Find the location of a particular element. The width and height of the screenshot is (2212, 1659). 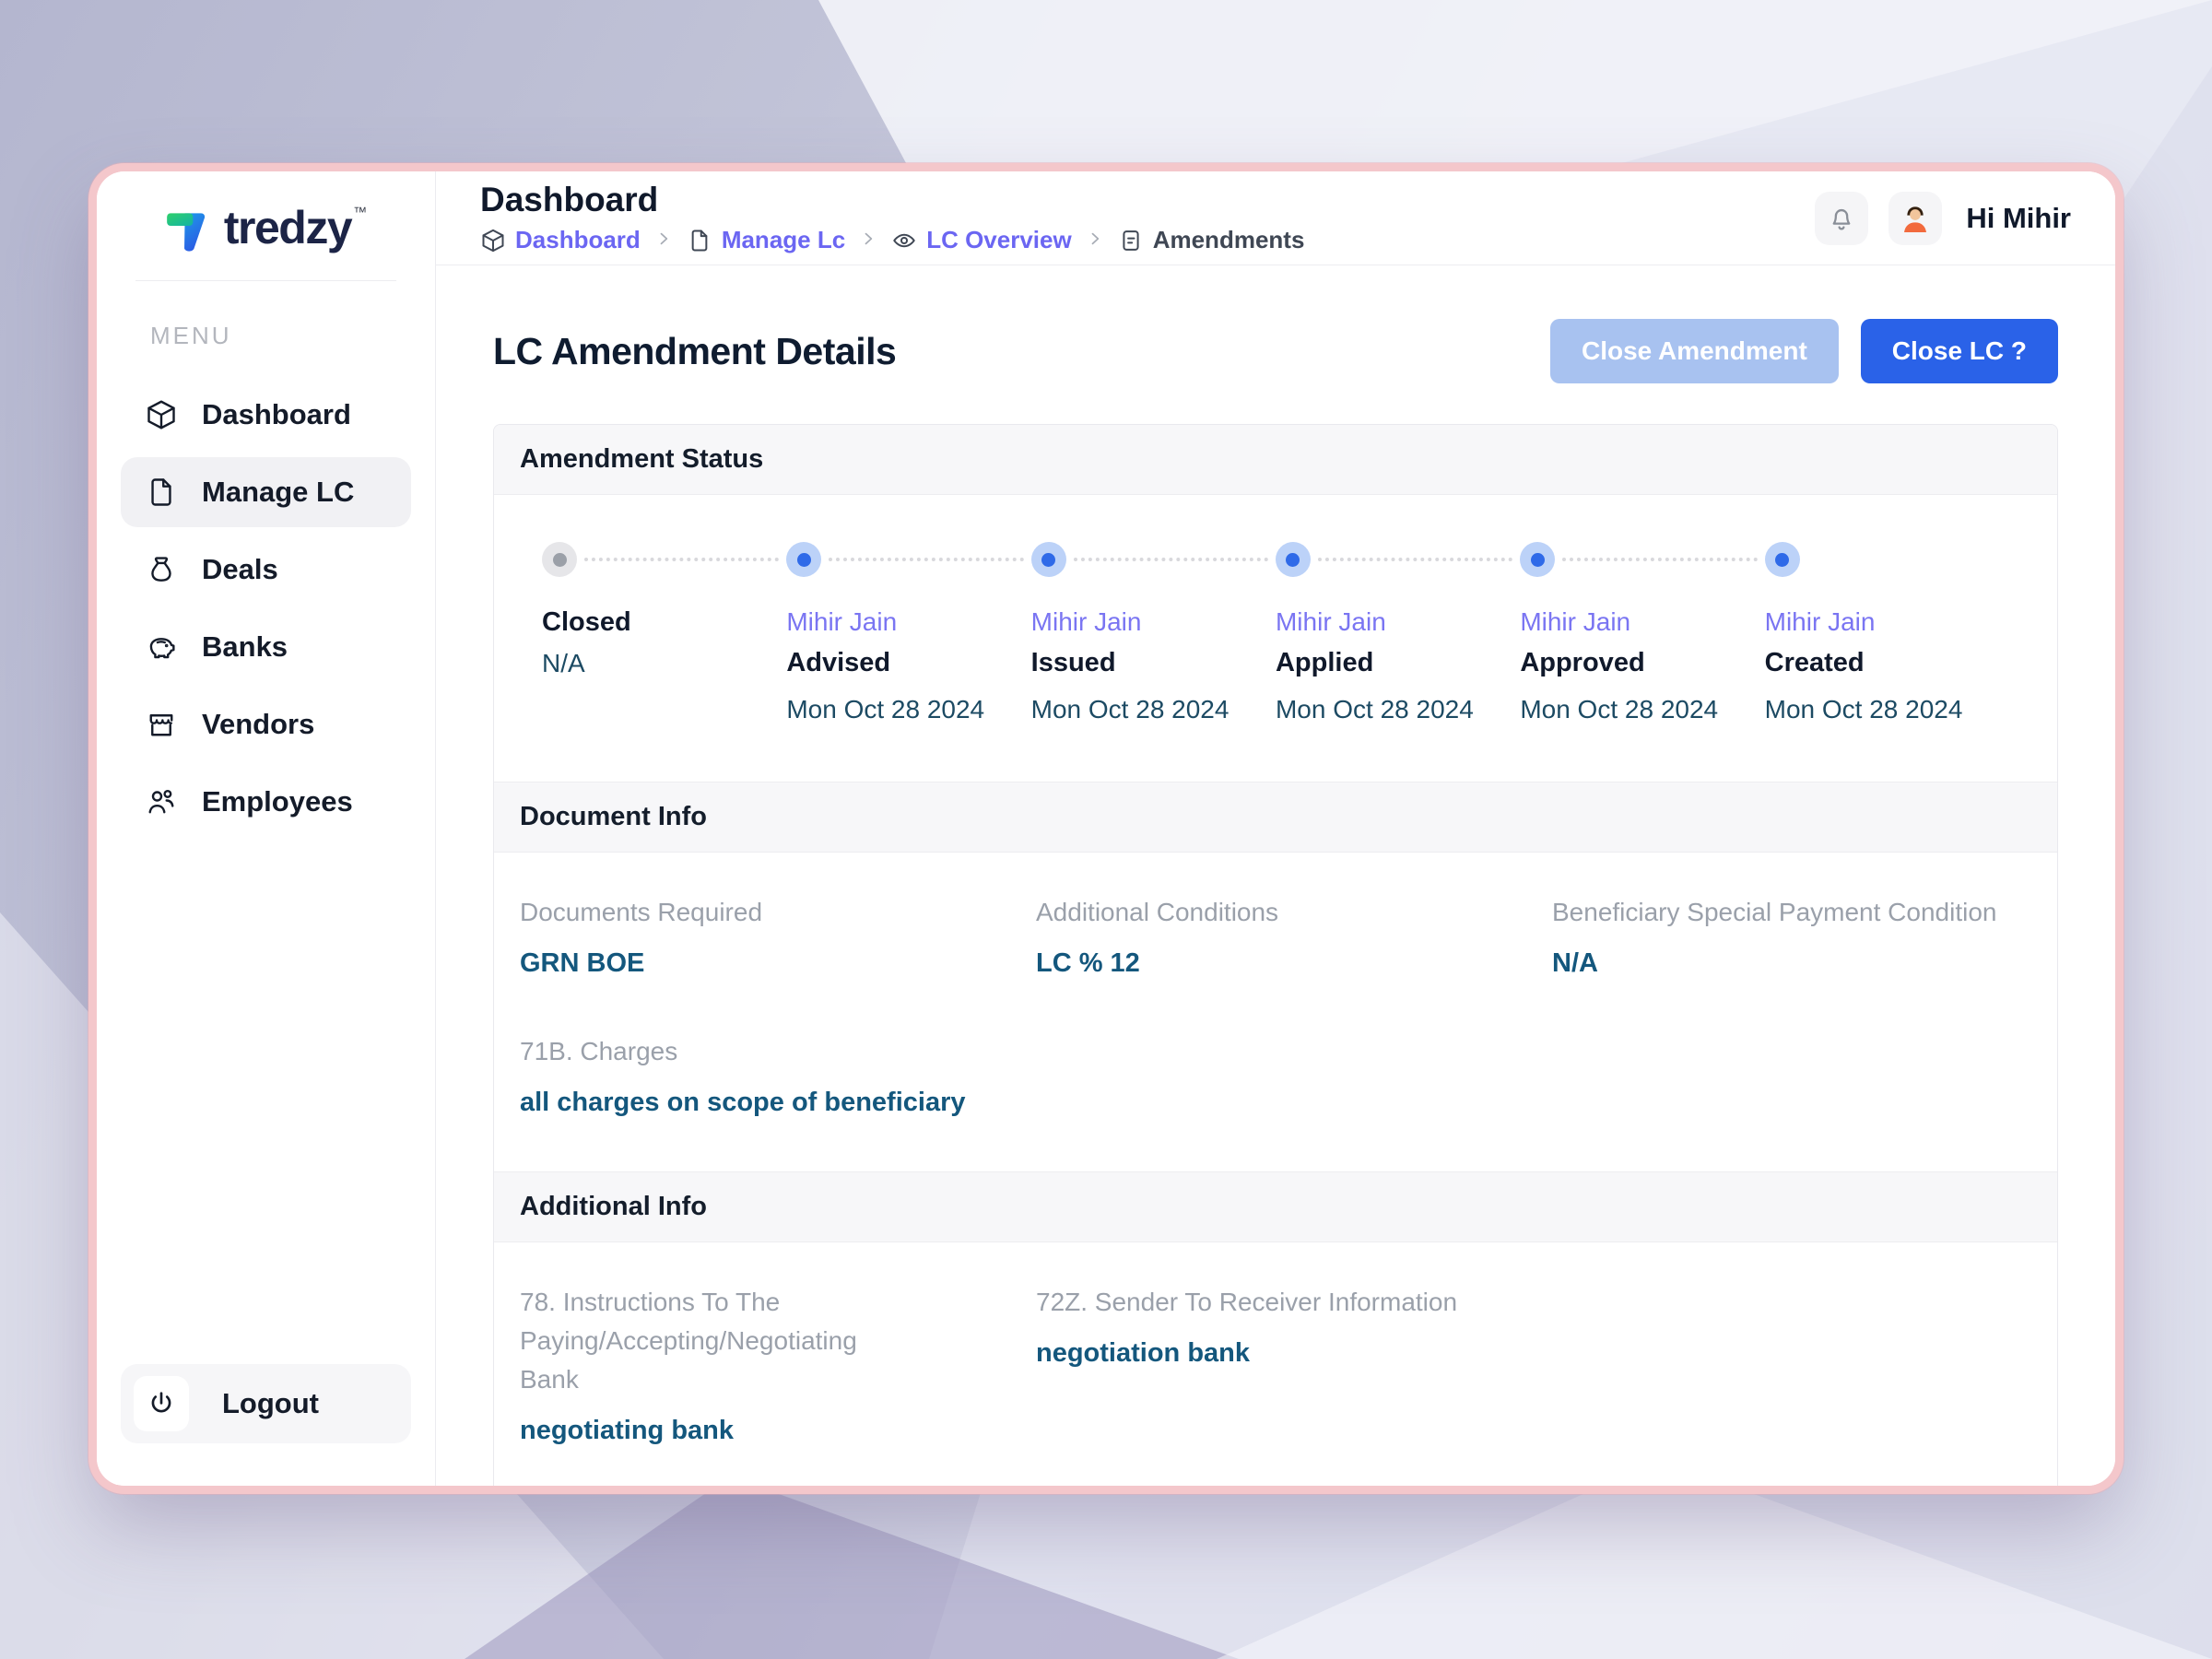

page-actions: Close Amendment Close LC ? is located at coordinates (1803, 351).